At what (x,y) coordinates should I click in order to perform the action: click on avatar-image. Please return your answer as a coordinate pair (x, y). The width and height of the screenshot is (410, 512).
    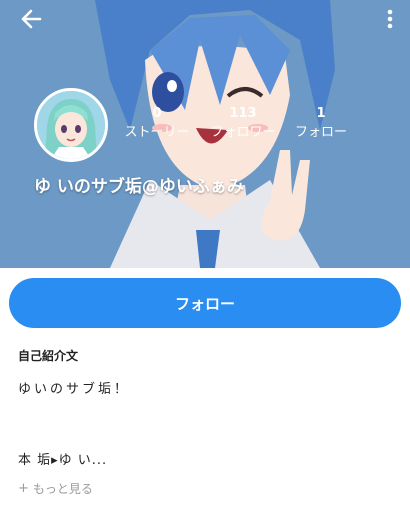
    Looking at the image, I should click on (71, 125).